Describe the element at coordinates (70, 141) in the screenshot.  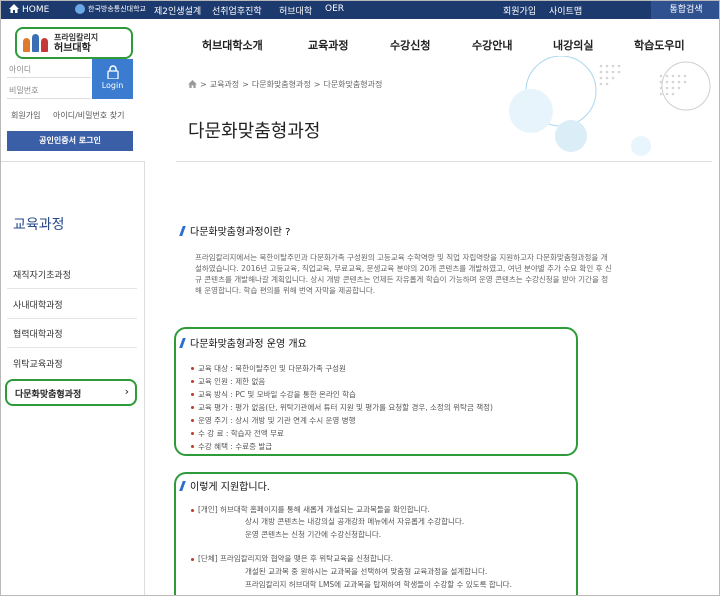
I see `certificate-login-button: 공인인증서 로그인` at that location.